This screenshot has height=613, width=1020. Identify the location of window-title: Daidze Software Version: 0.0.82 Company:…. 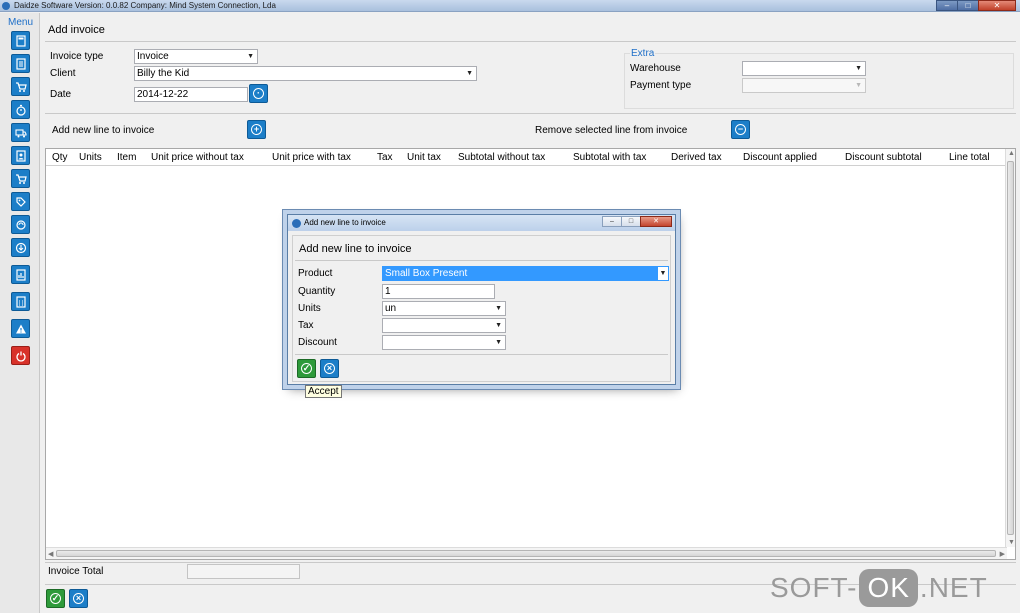
(145, 5).